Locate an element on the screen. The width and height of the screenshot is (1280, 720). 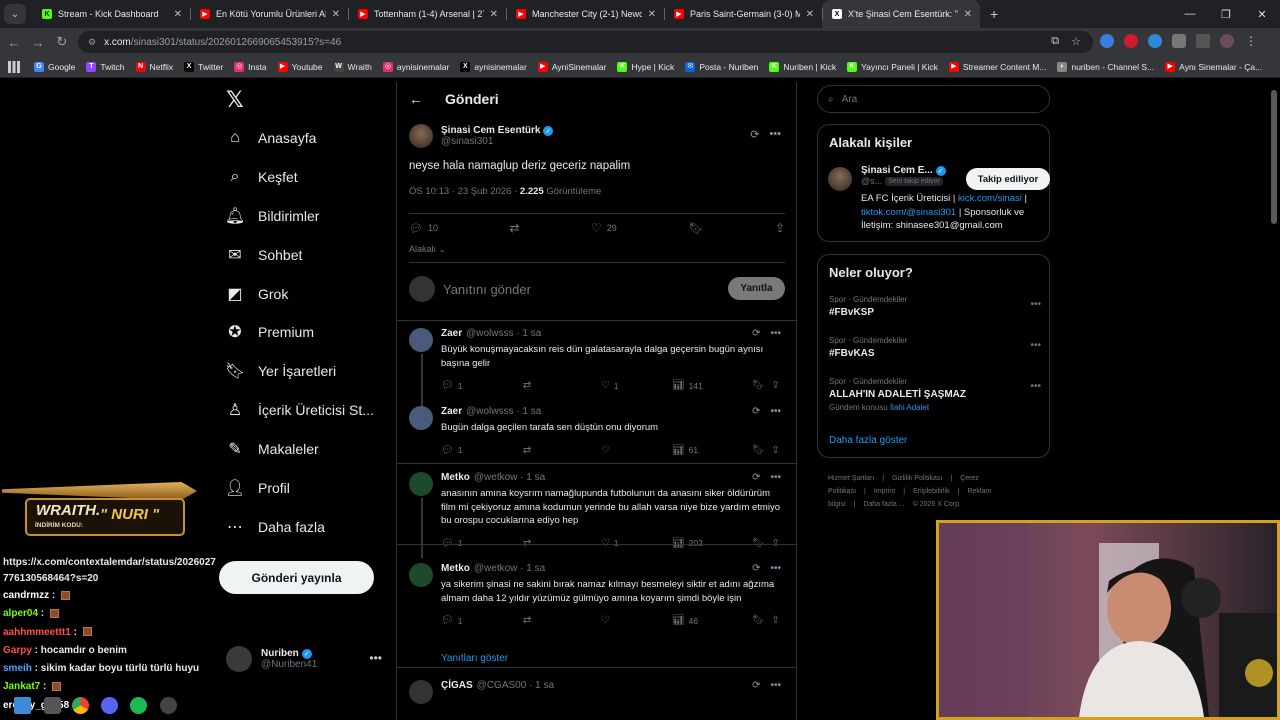
bio-link: tiktok.com/@sinasi301 is located at coordinates (908, 212).